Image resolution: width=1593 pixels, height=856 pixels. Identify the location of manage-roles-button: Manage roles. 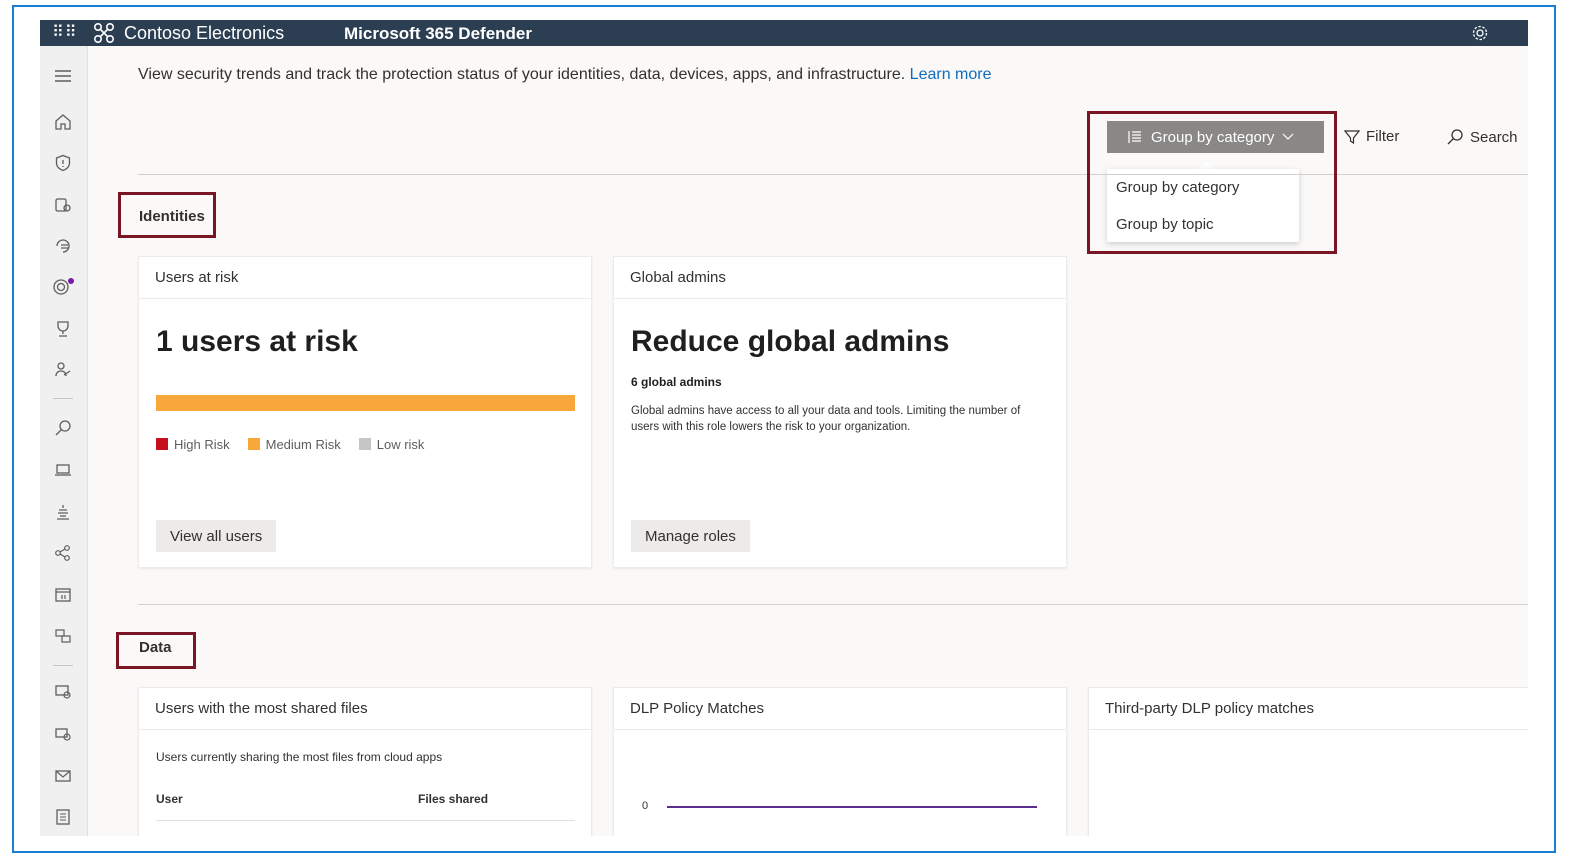
(690, 536).